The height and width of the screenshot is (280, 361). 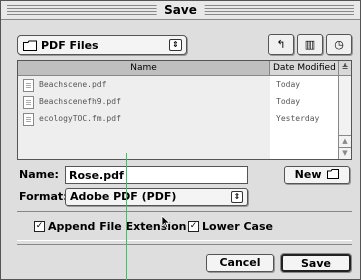 I want to click on sort-direction-icon: ≜, so click(x=344, y=68).